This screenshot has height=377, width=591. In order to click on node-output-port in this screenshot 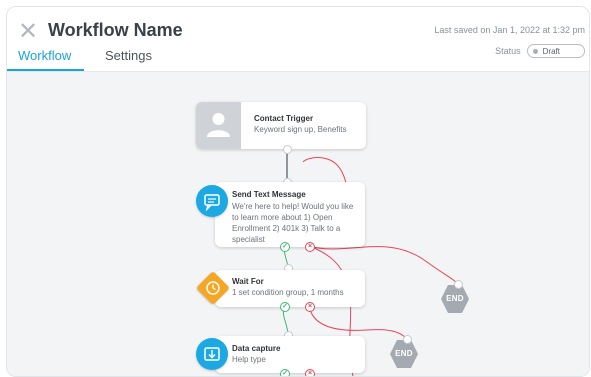, I will do `click(287, 149)`.